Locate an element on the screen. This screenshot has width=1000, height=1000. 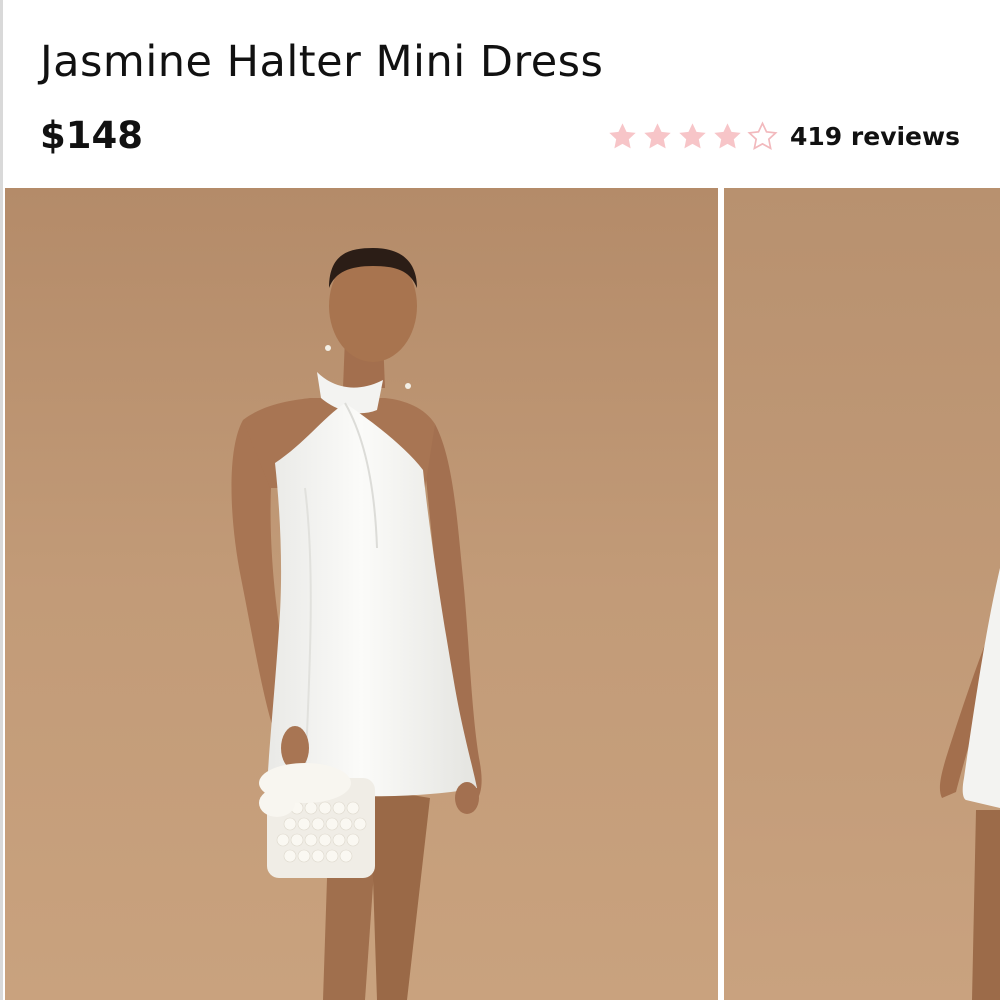
rating-stars is located at coordinates (692, 136).